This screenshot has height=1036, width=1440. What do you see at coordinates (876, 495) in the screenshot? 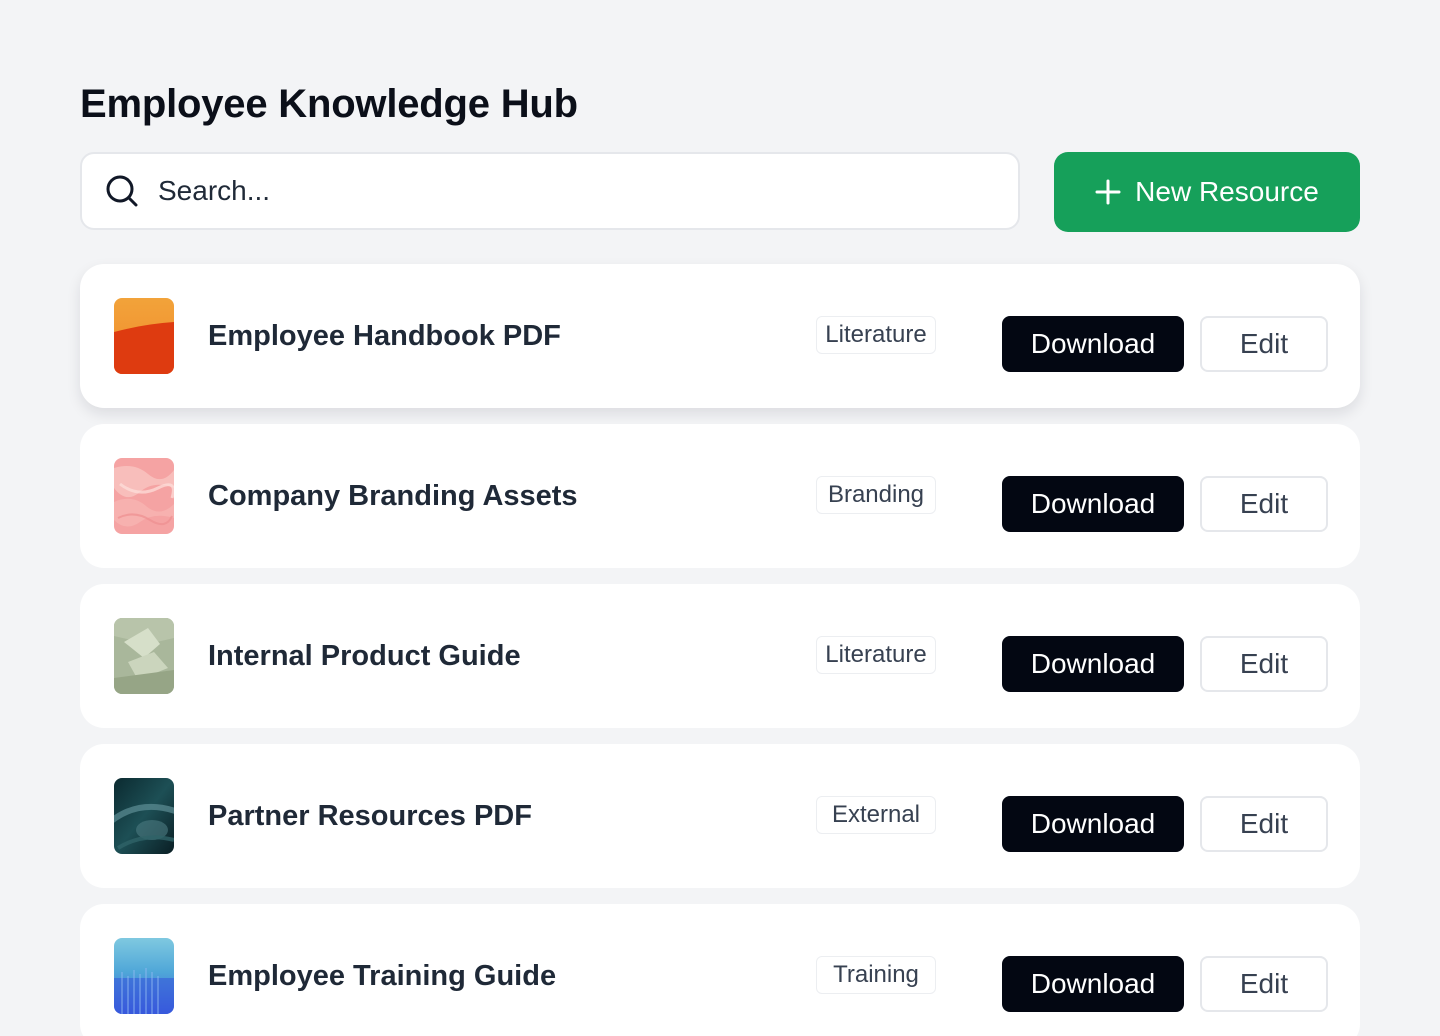
I see `category-tag: Branding` at bounding box center [876, 495].